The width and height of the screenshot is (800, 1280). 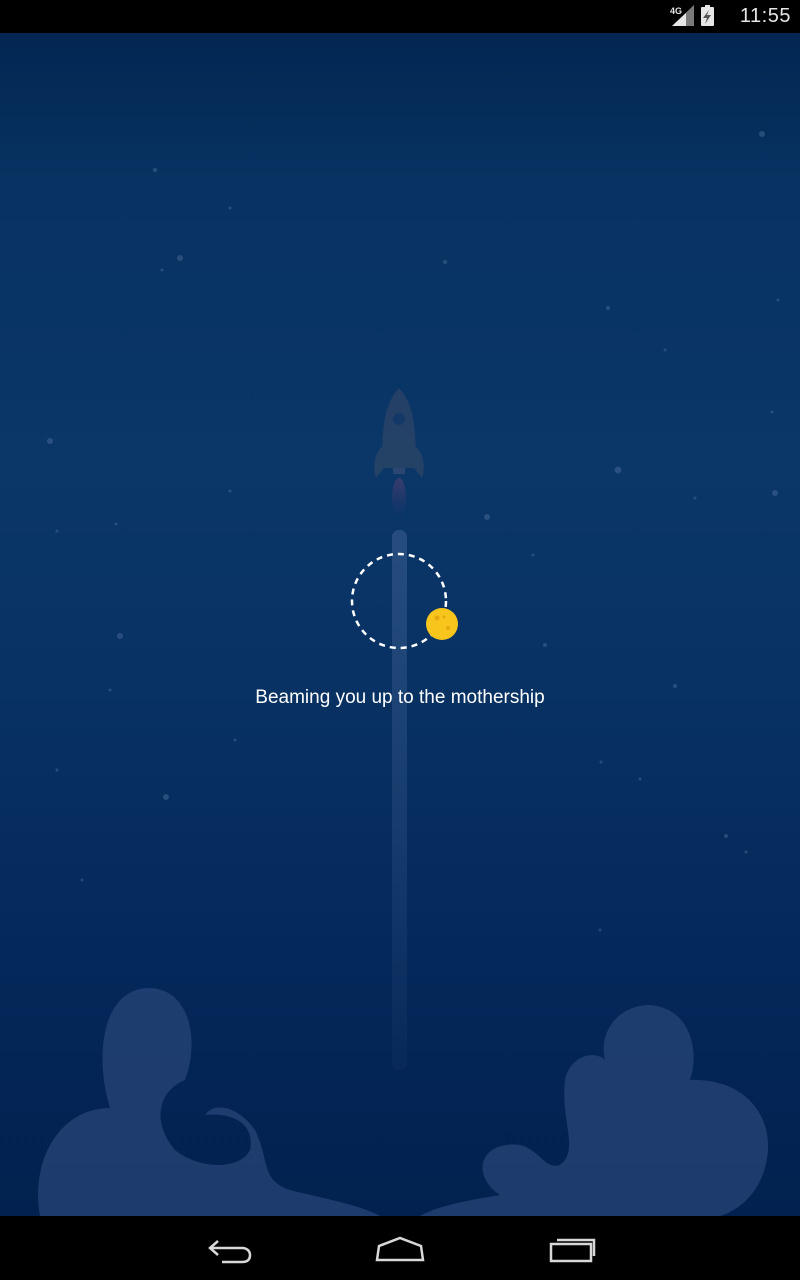 I want to click on status-time: 11:55, so click(x=765, y=16).